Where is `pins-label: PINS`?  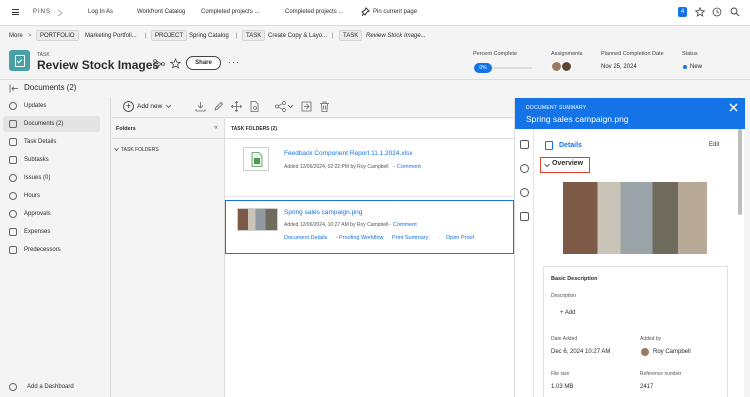
pins-label: PINS is located at coordinates (42, 12).